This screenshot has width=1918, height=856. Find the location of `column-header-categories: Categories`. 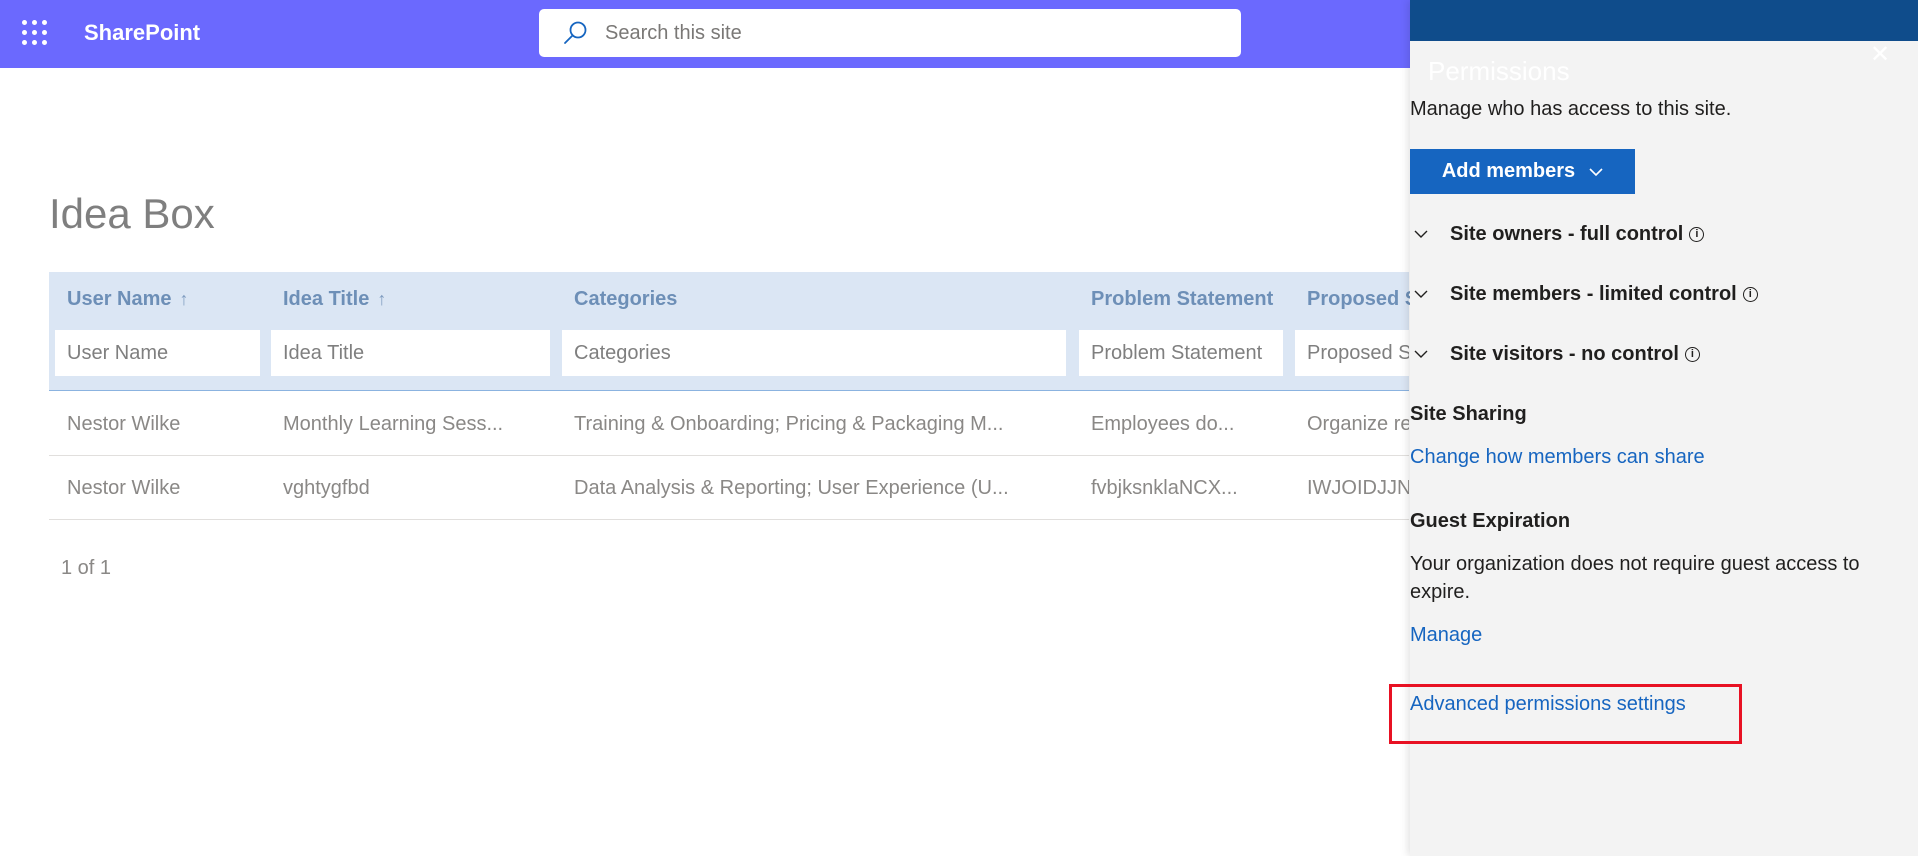

column-header-categories: Categories is located at coordinates (625, 299).